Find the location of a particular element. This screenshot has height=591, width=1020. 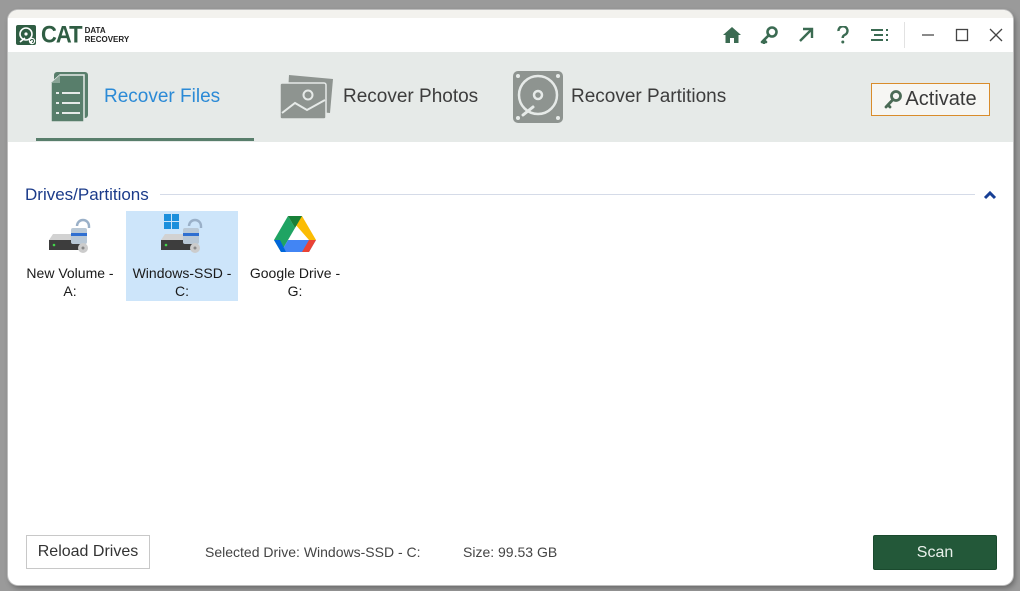

drive-name: New Volume - is located at coordinates (70, 273).